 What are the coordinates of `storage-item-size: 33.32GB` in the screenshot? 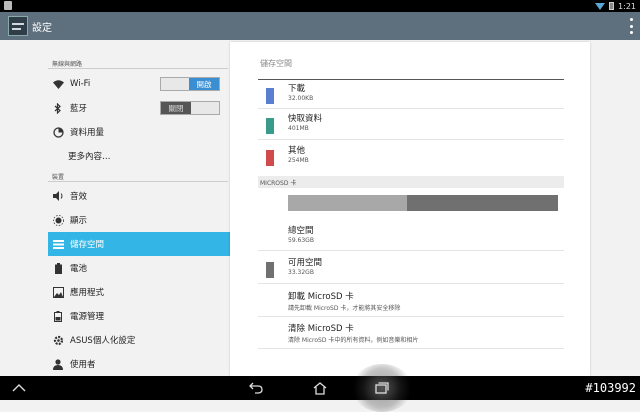 It's located at (301, 272).